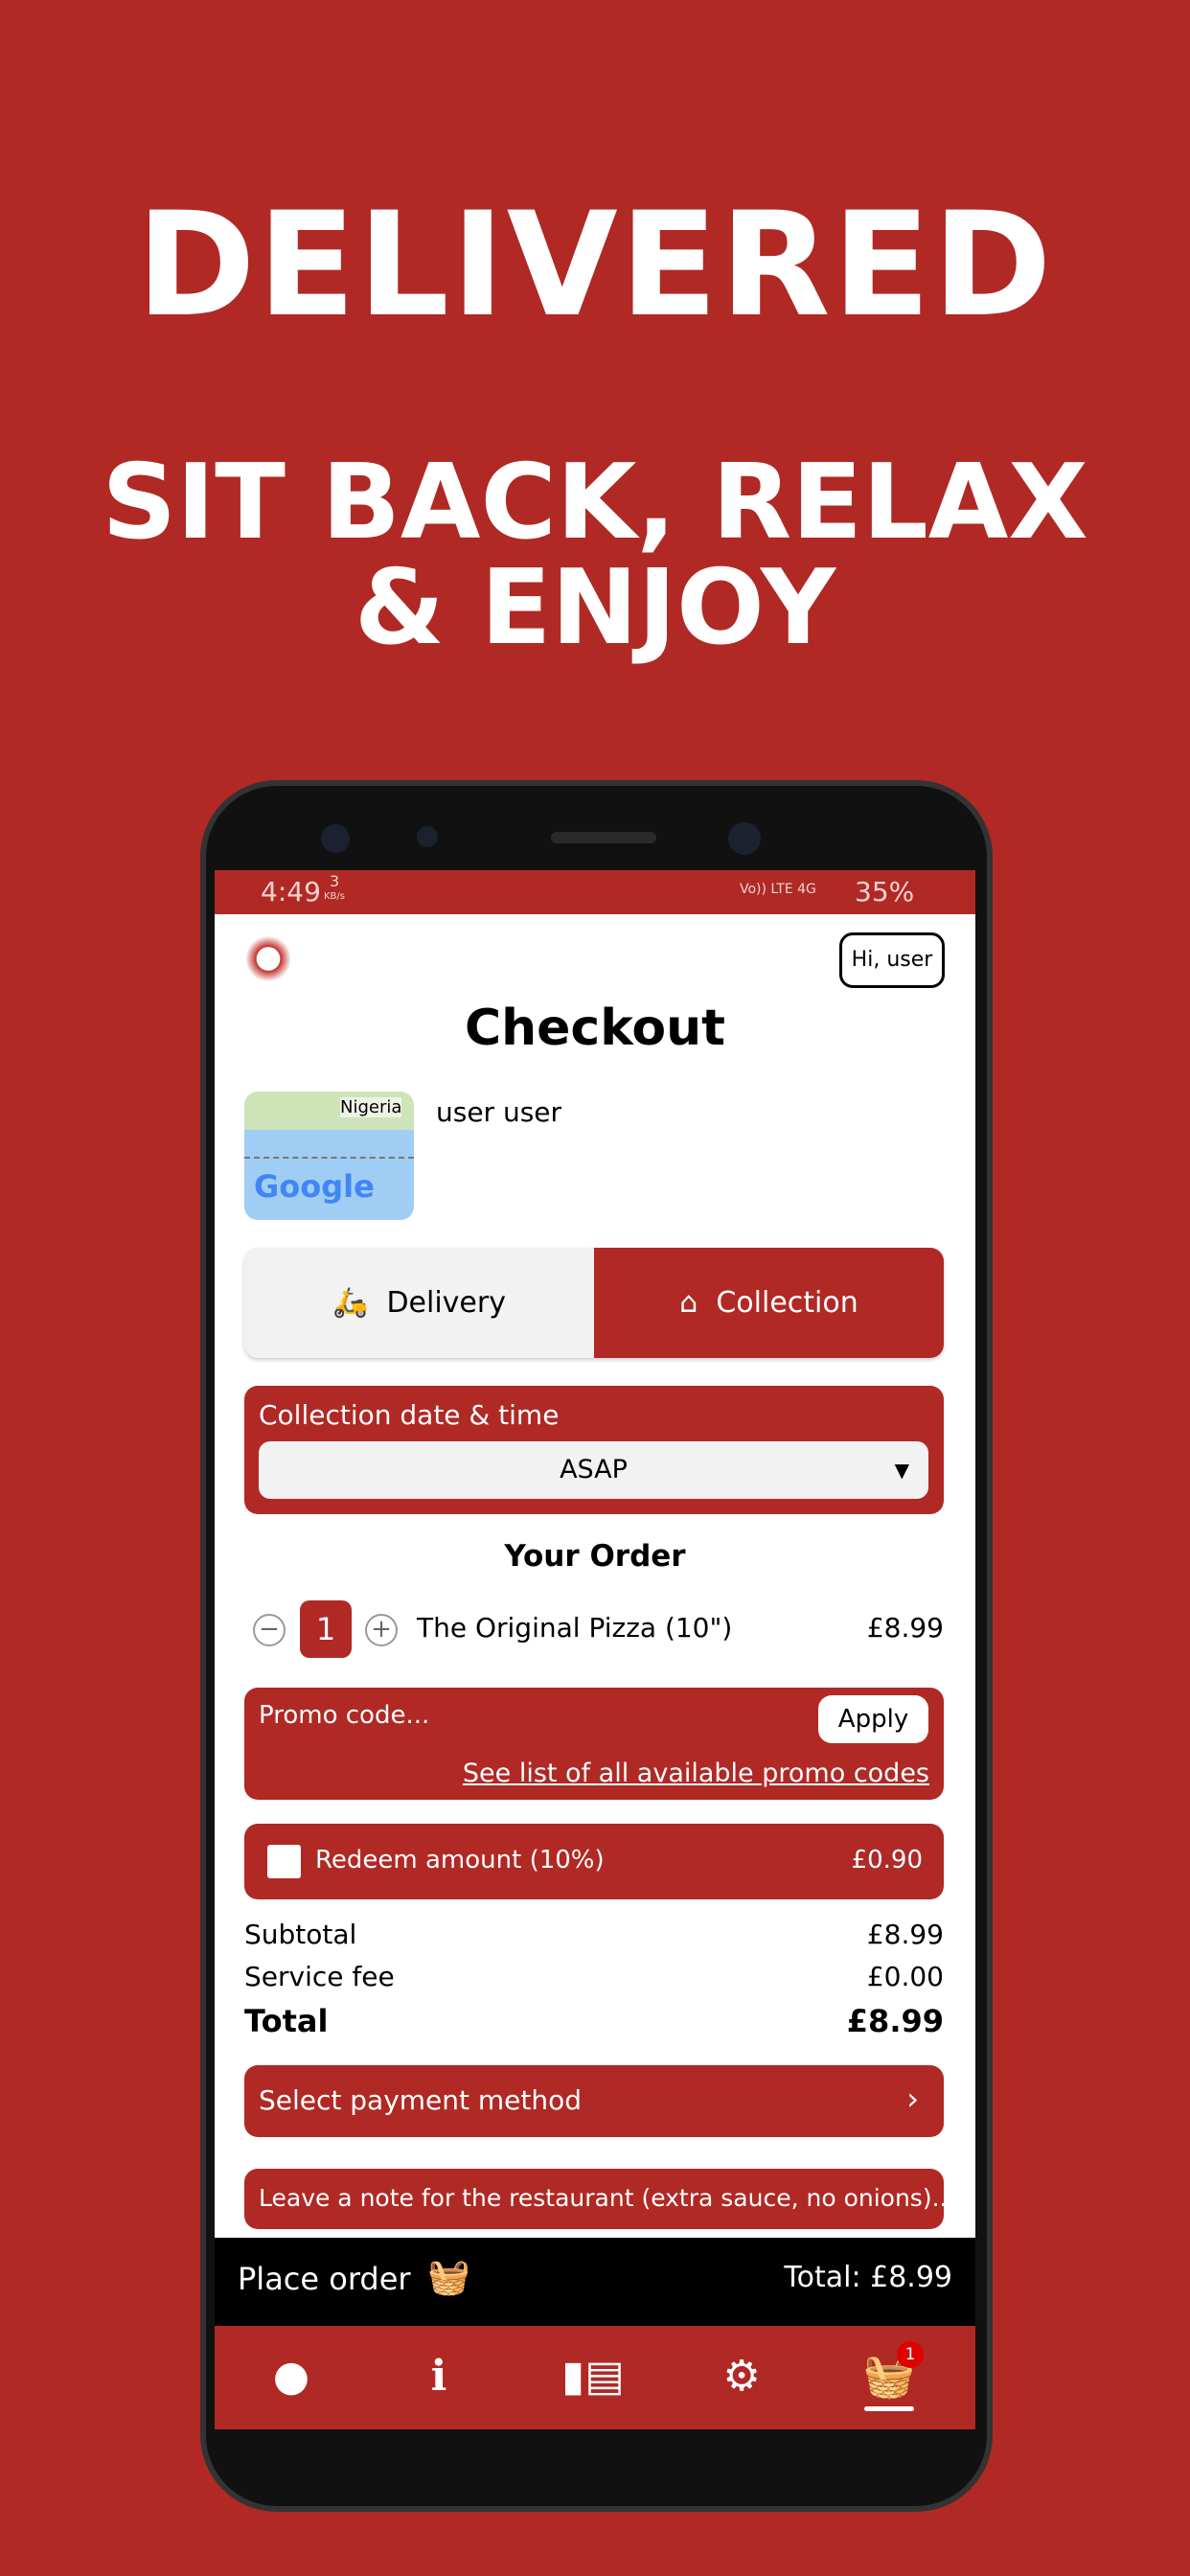 The width and height of the screenshot is (1190, 2576). What do you see at coordinates (604, 837) in the screenshot?
I see `speaker` at bounding box center [604, 837].